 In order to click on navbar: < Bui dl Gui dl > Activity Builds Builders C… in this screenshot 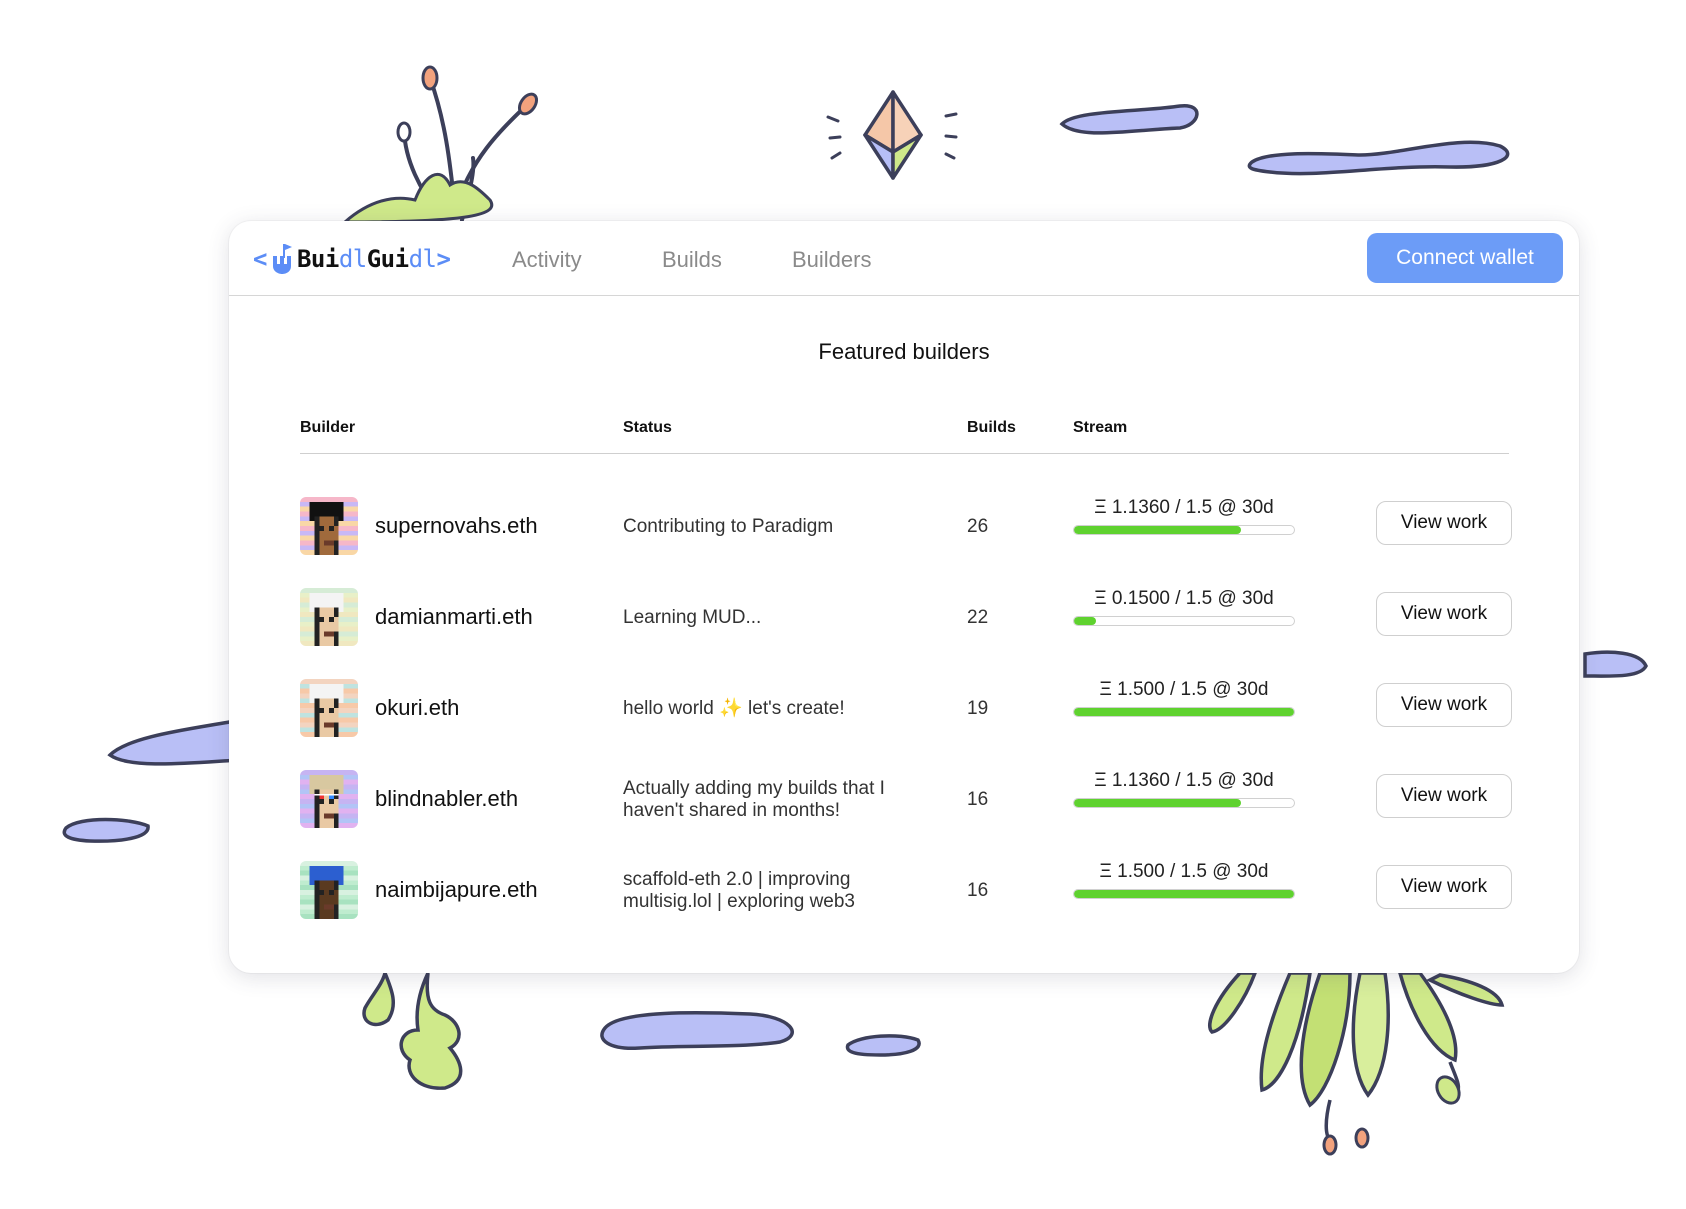, I will do `click(904, 258)`.